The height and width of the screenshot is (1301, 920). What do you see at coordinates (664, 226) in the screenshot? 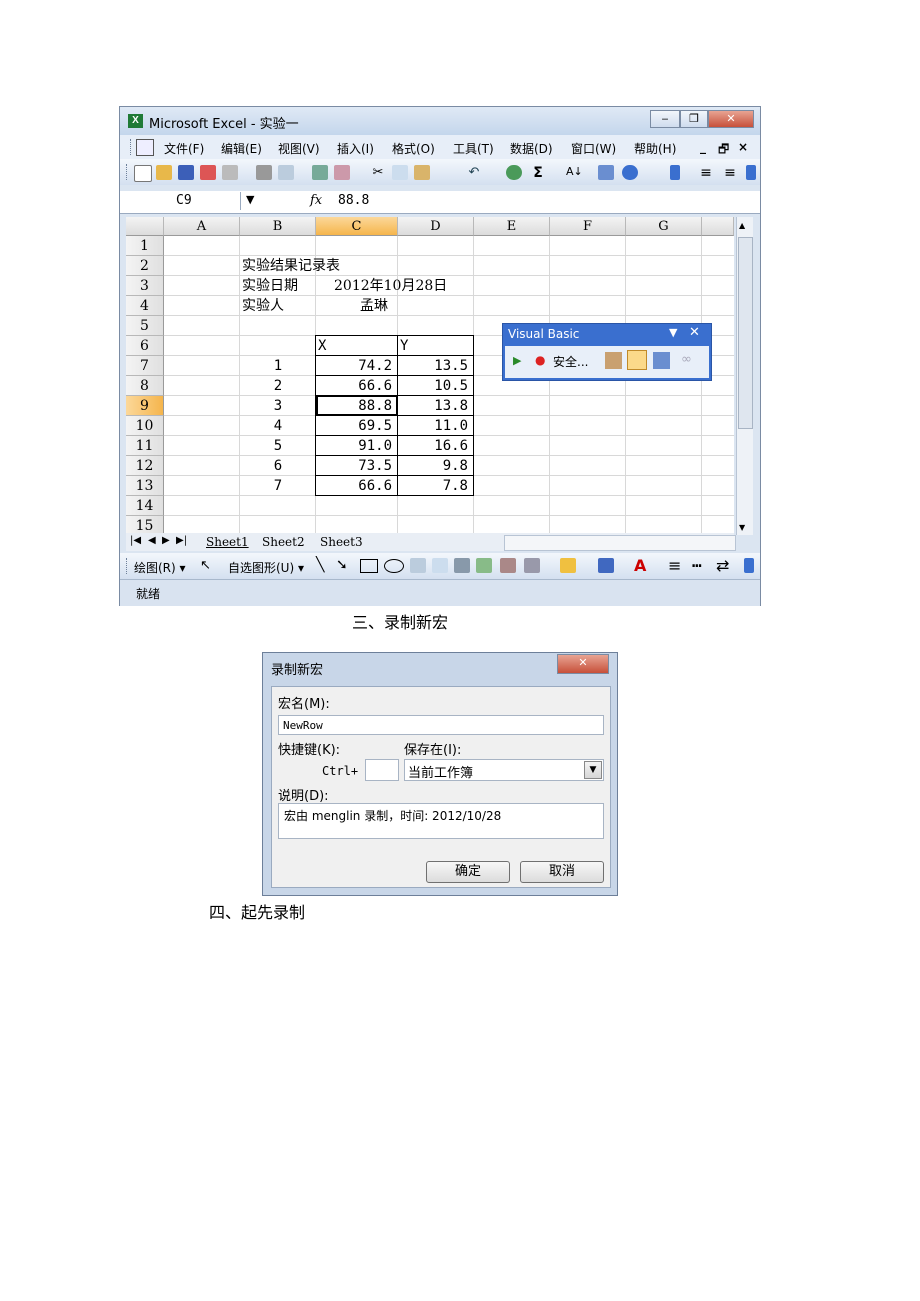
I see `col-header-g: G` at bounding box center [664, 226].